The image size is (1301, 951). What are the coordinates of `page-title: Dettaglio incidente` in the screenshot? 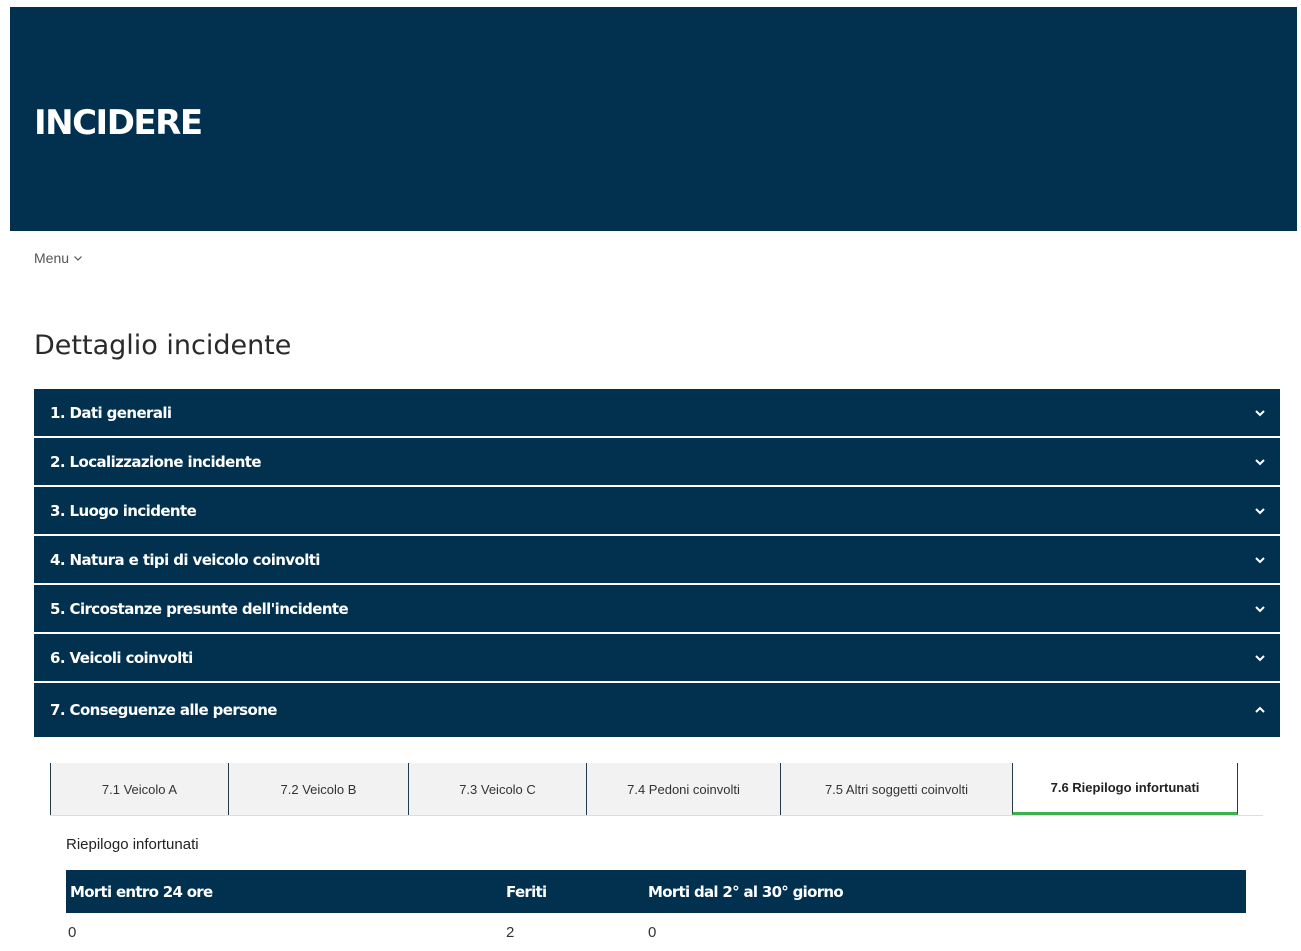 It's located at (163, 345).